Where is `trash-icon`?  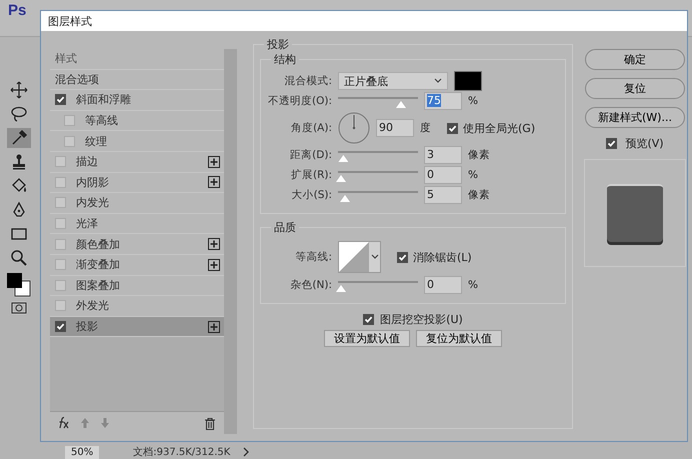
trash-icon is located at coordinates (210, 423).